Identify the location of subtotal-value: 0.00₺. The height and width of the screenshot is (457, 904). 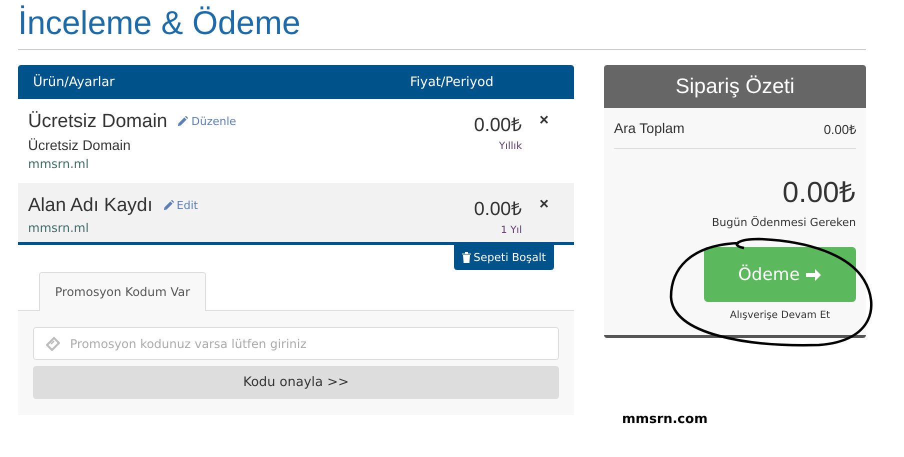
(840, 129).